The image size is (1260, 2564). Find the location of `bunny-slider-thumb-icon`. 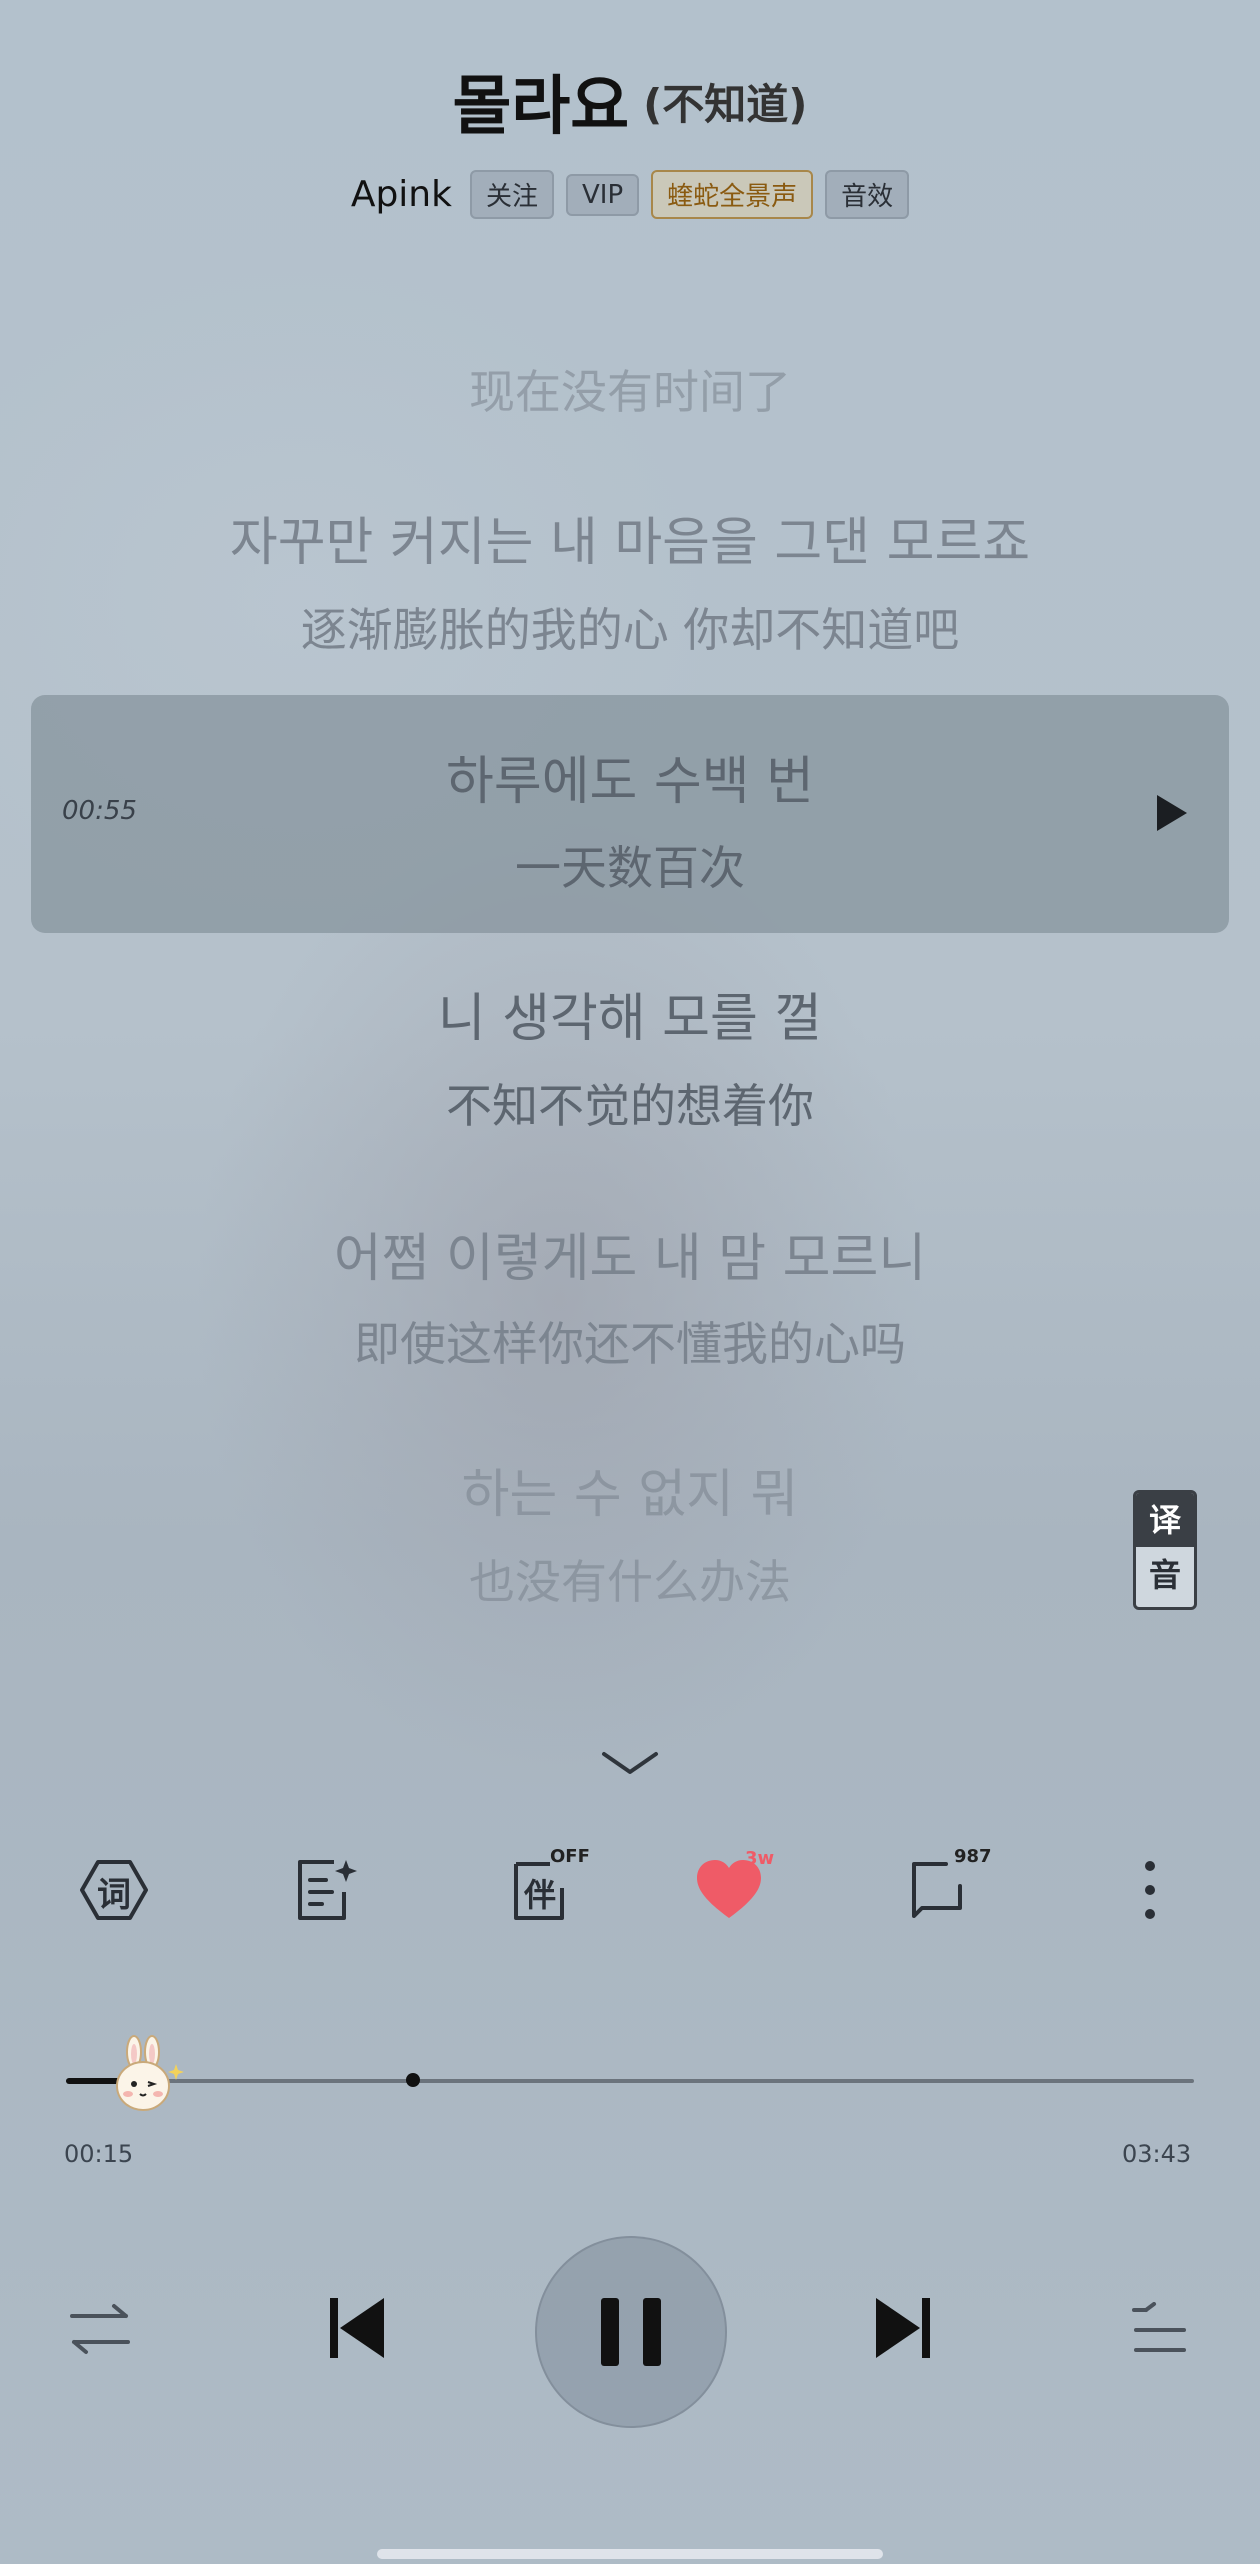

bunny-slider-thumb-icon is located at coordinates (147, 2074).